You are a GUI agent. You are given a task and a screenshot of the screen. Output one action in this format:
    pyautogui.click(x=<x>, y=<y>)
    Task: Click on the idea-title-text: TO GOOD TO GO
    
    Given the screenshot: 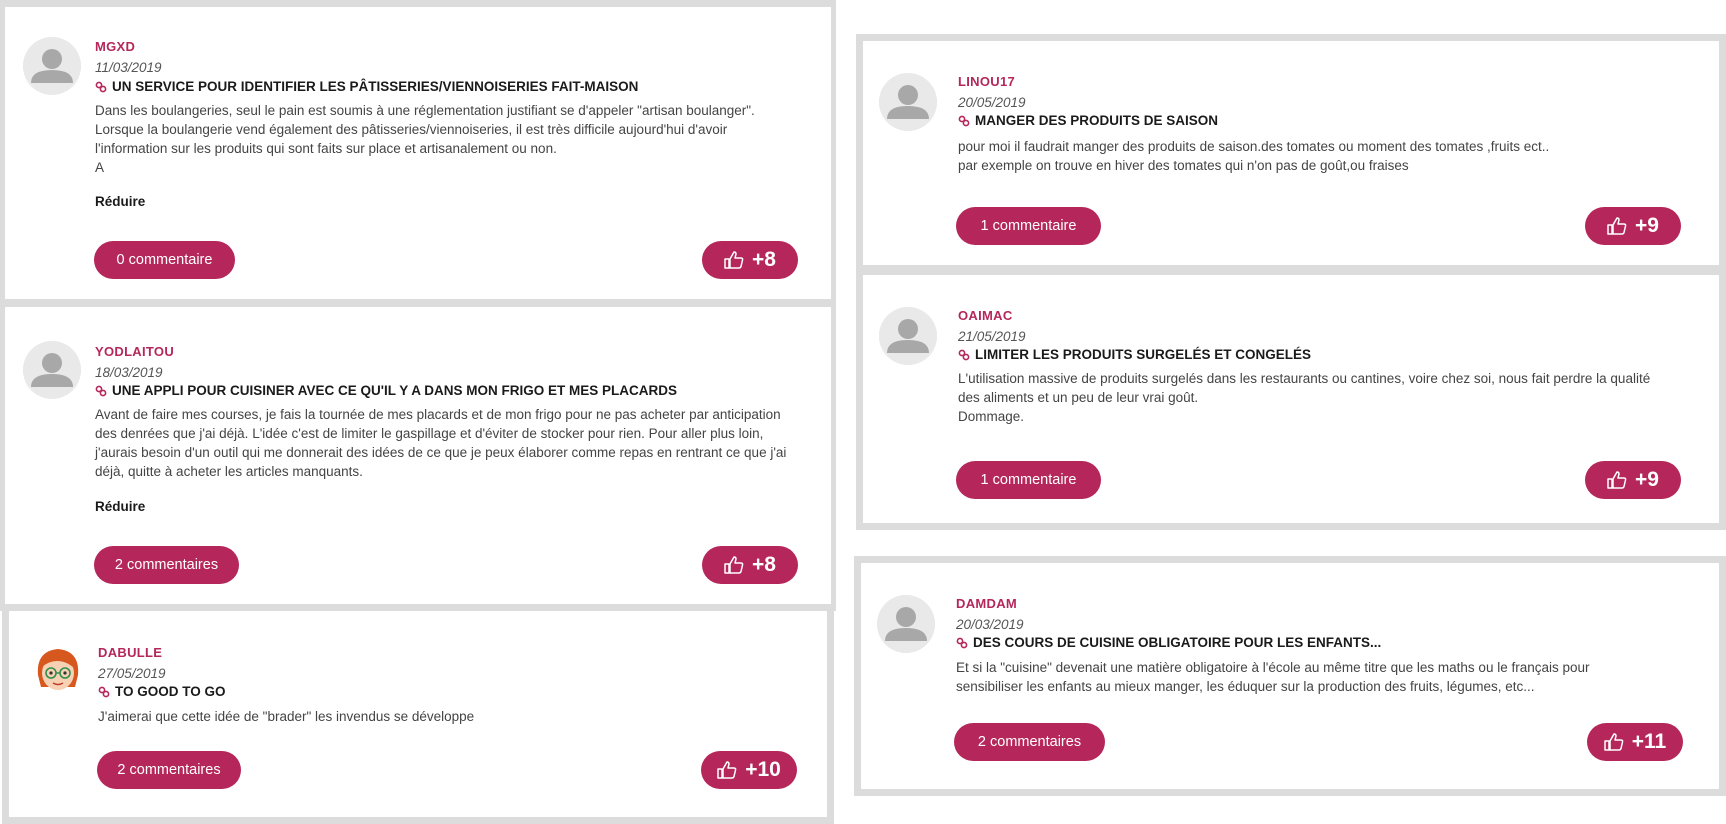 What is the action you would take?
    pyautogui.click(x=170, y=691)
    